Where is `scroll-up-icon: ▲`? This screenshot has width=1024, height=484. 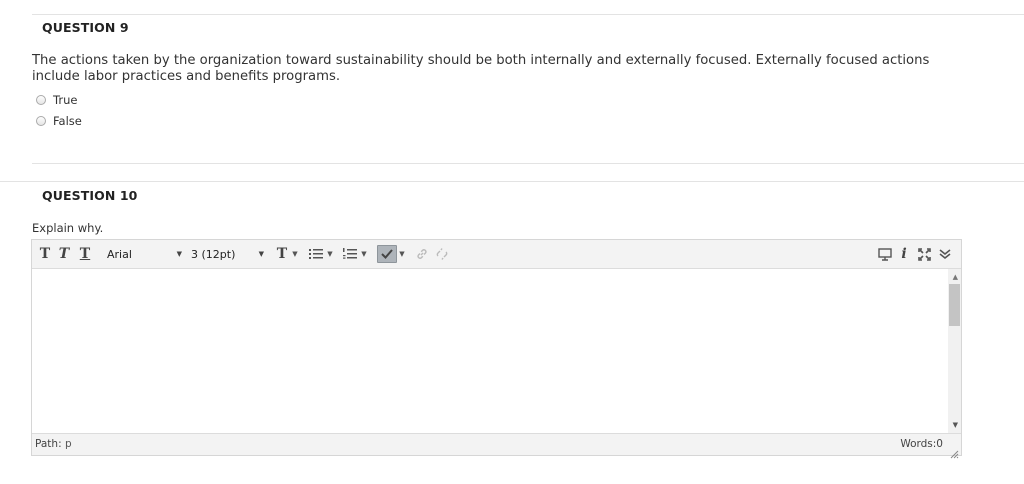
scroll-up-icon: ▲ is located at coordinates (955, 277).